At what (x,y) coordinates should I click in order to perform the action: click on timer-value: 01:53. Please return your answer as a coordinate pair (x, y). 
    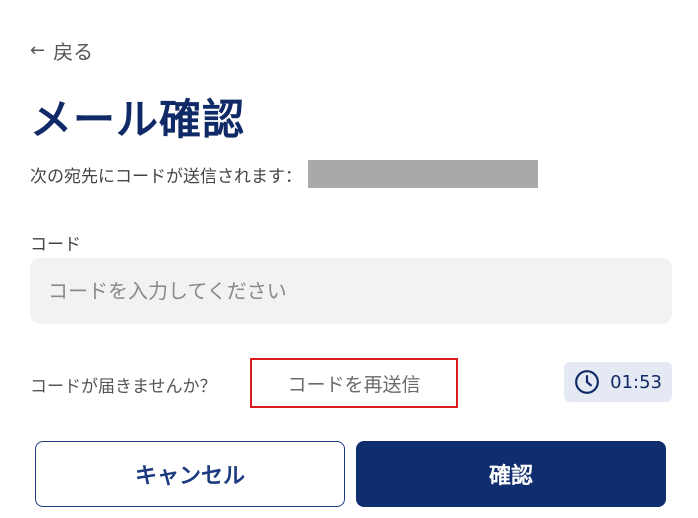
    Looking at the image, I should click on (636, 382).